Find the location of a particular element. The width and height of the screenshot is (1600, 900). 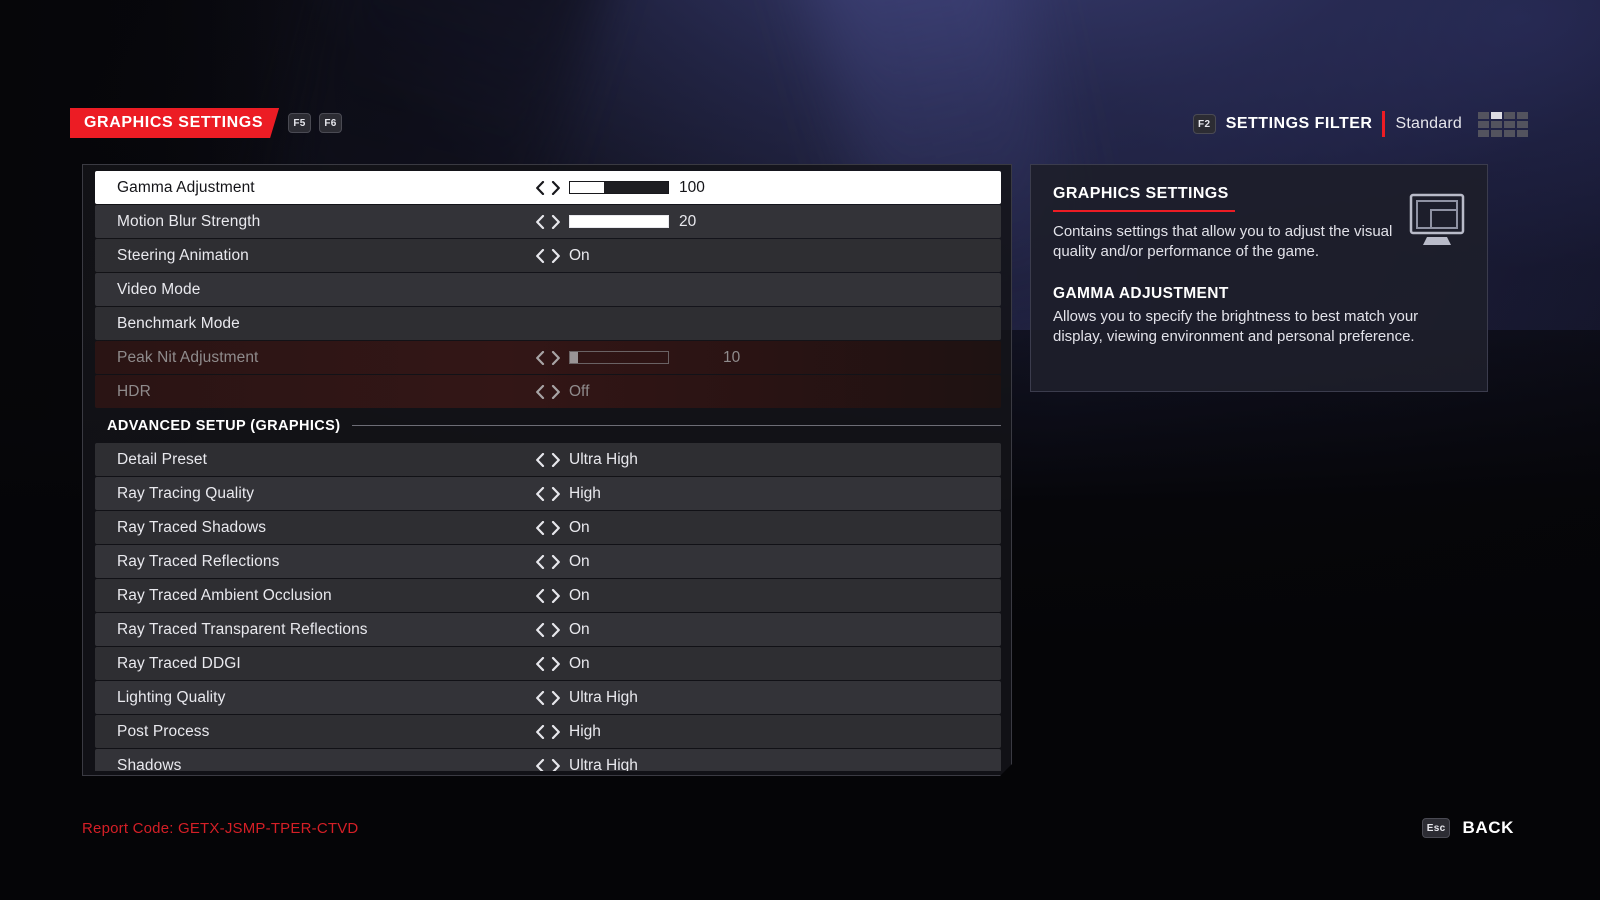

settings-row: Detail Preset Ultra High is located at coordinates (548, 459).